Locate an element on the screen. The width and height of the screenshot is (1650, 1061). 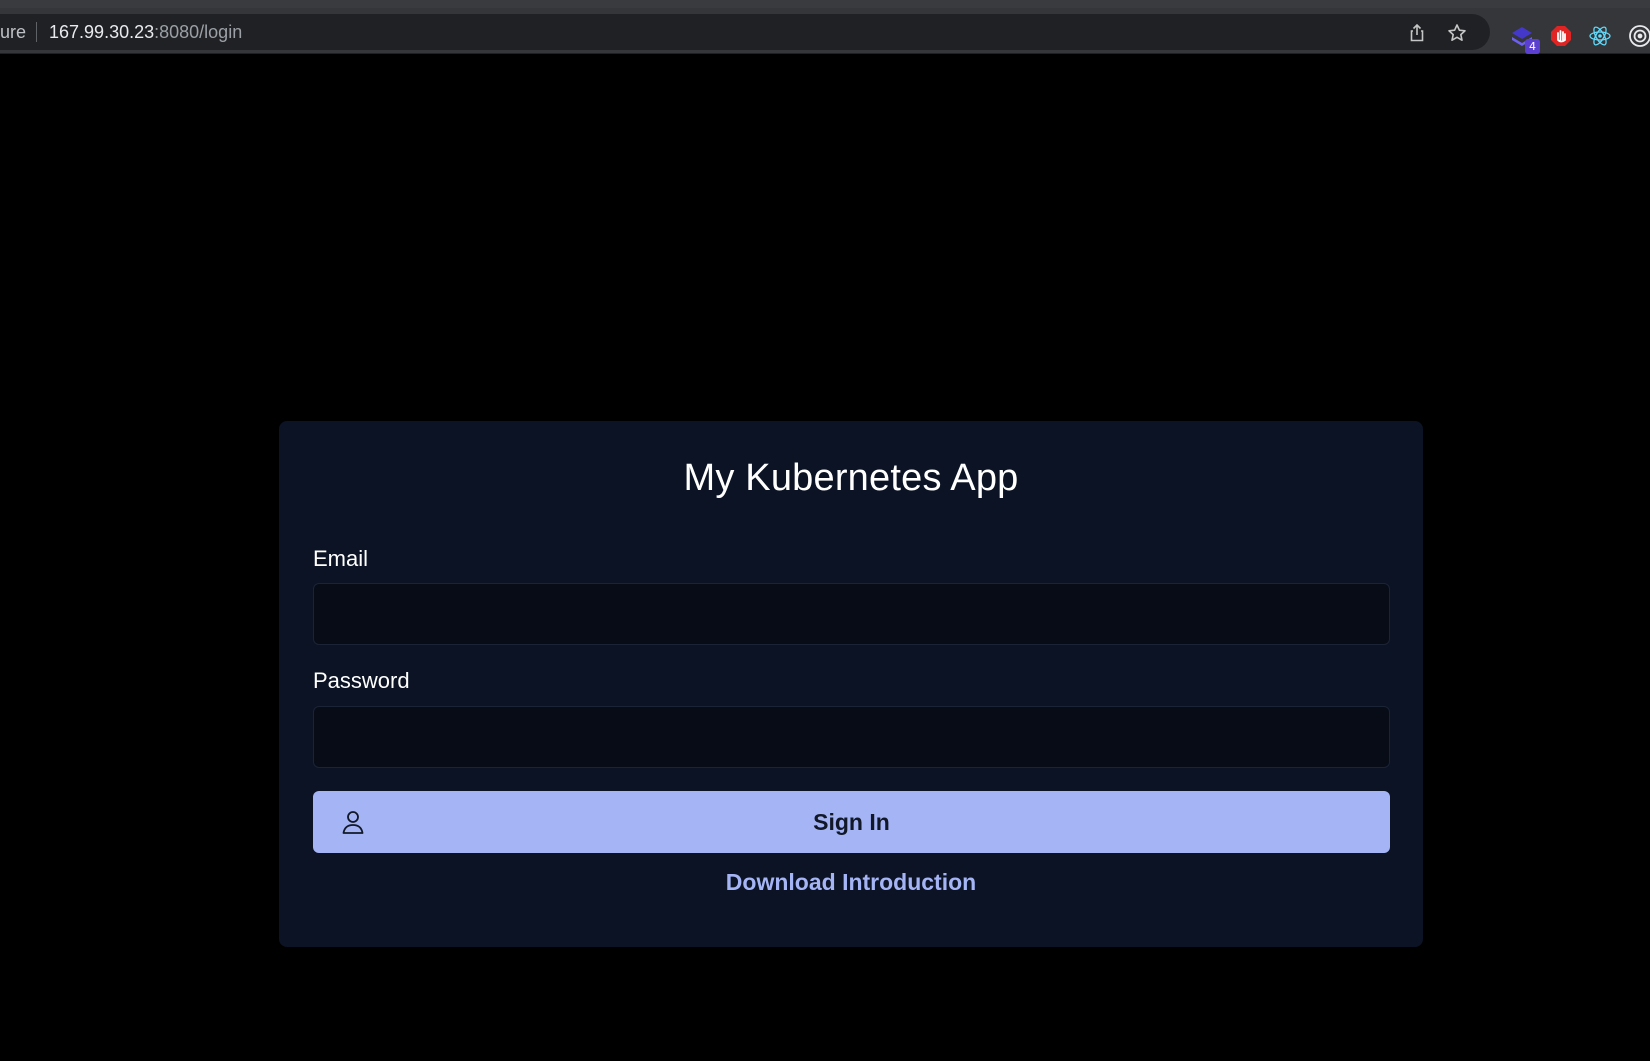
browser-toolbar: ure 167.99.30.23:8080/login 4 is located at coordinates (825, 31).